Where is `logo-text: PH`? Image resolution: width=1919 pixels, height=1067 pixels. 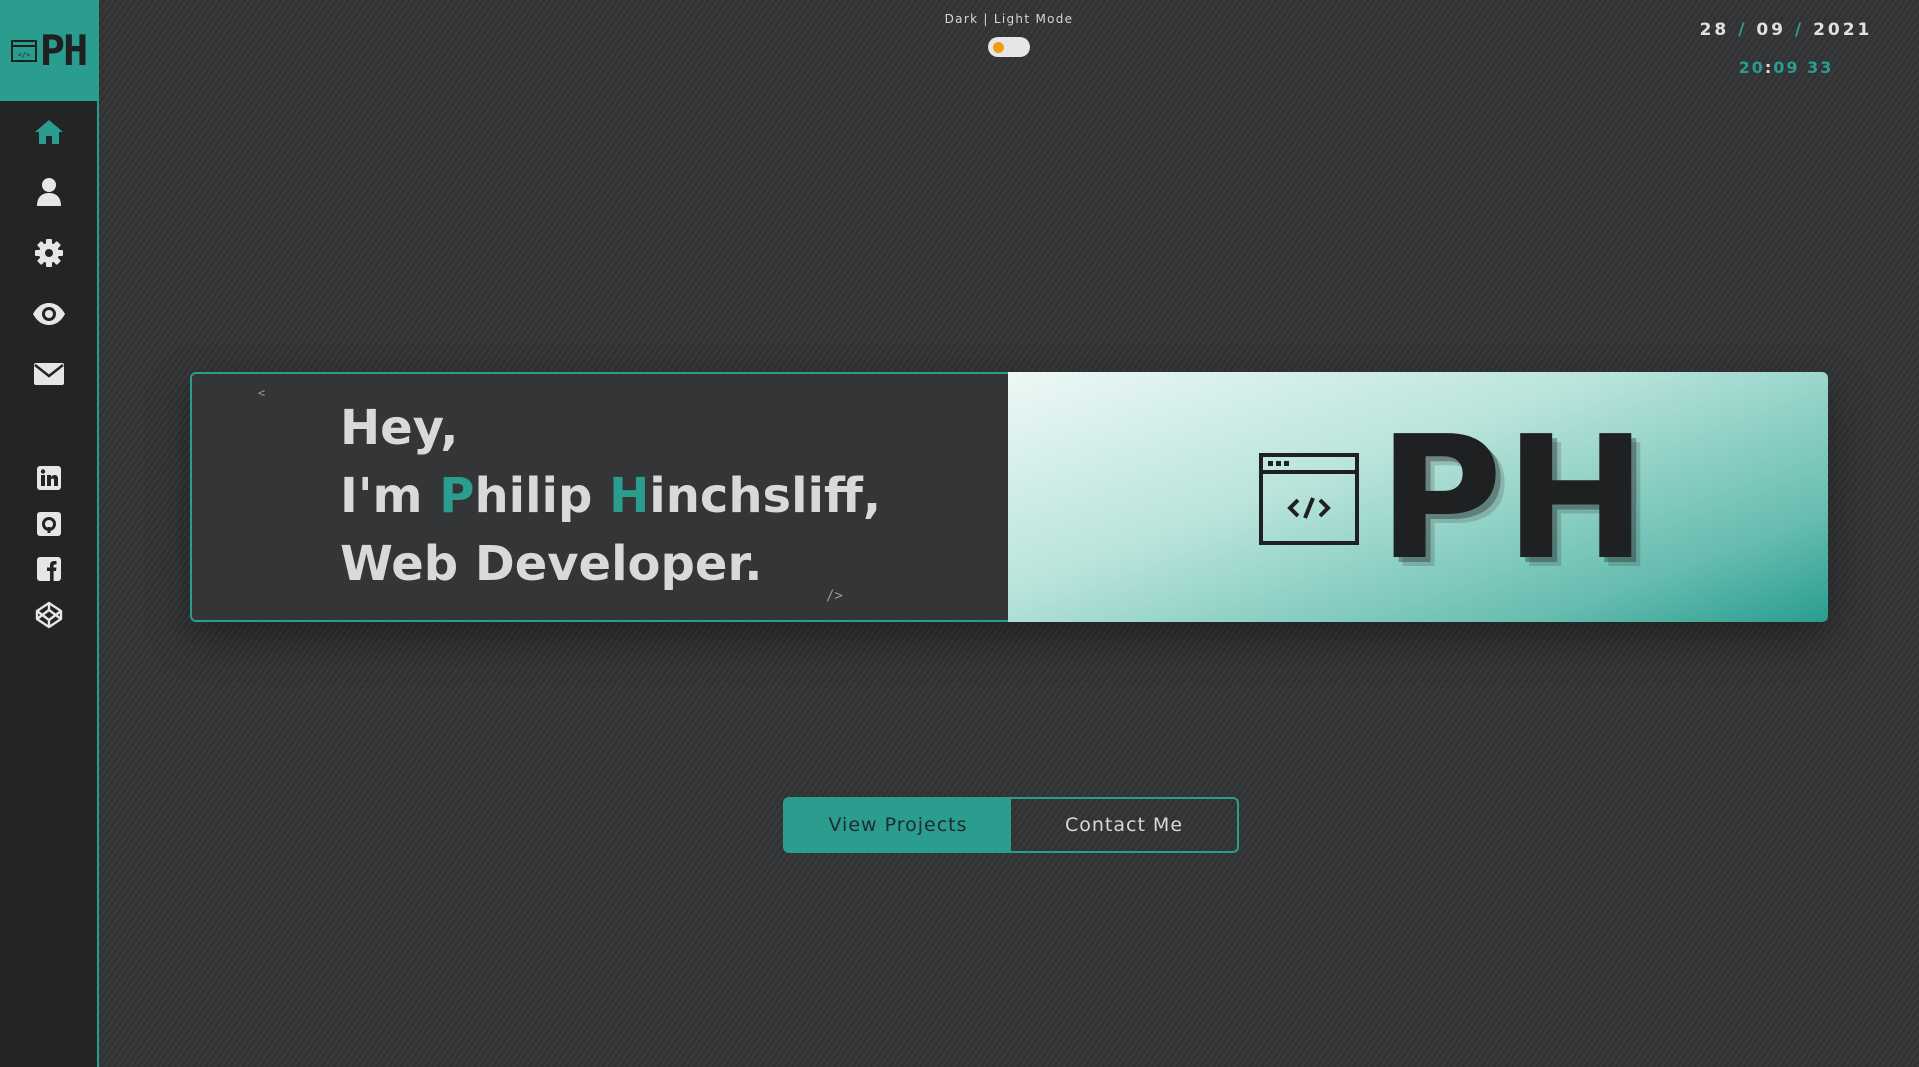 logo-text: PH is located at coordinates (64, 50).